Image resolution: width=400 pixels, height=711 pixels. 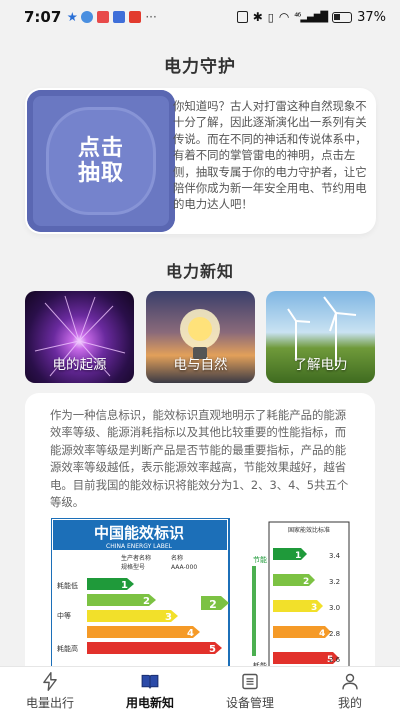 What do you see at coordinates (151, 17) in the screenshot?
I see `more-notifications-icon: ···` at bounding box center [151, 17].